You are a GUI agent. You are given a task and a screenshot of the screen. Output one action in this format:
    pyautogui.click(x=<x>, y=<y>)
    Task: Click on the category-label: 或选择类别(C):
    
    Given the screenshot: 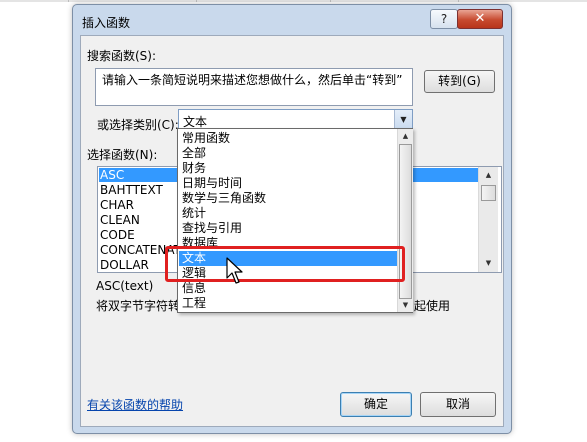 What is the action you would take?
    pyautogui.click(x=138, y=125)
    